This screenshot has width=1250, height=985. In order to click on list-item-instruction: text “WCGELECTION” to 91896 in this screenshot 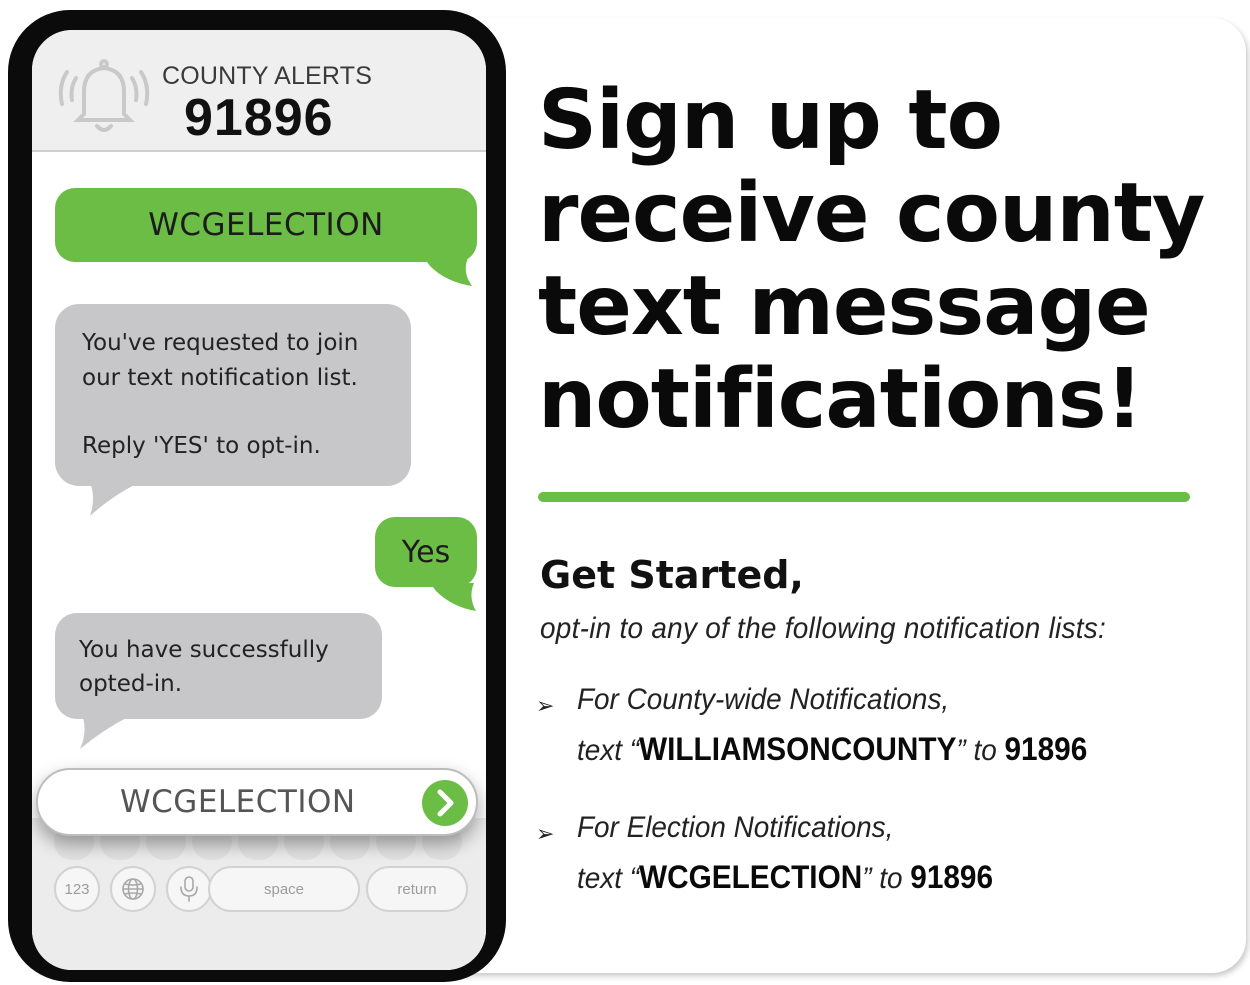, I will do `click(785, 877)`.